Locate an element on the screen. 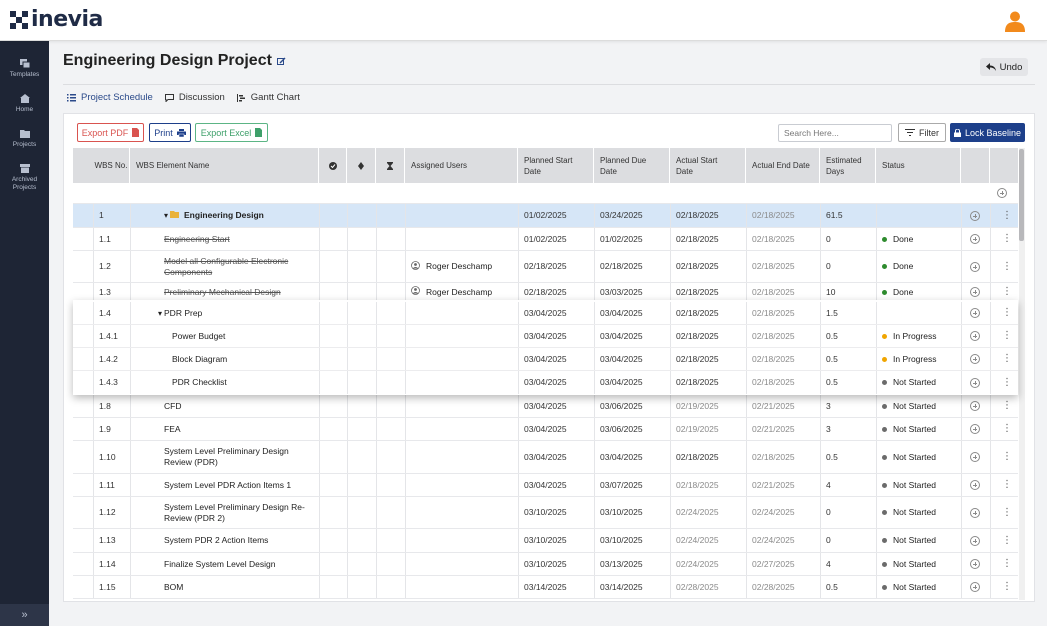 Image resolution: width=1047 pixels, height=626 pixels. wbs-element-name: Block Diagram is located at coordinates (243, 359).